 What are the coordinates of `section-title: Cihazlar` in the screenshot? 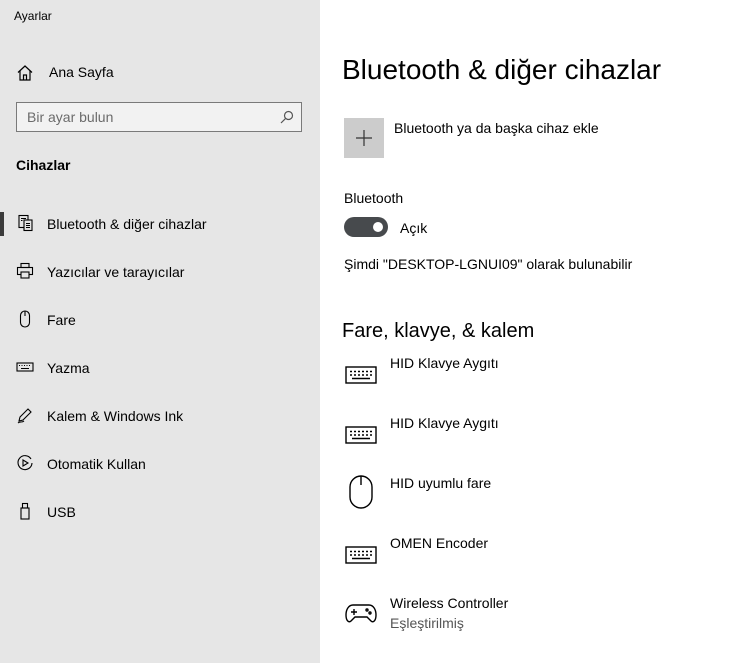 It's located at (43, 165).